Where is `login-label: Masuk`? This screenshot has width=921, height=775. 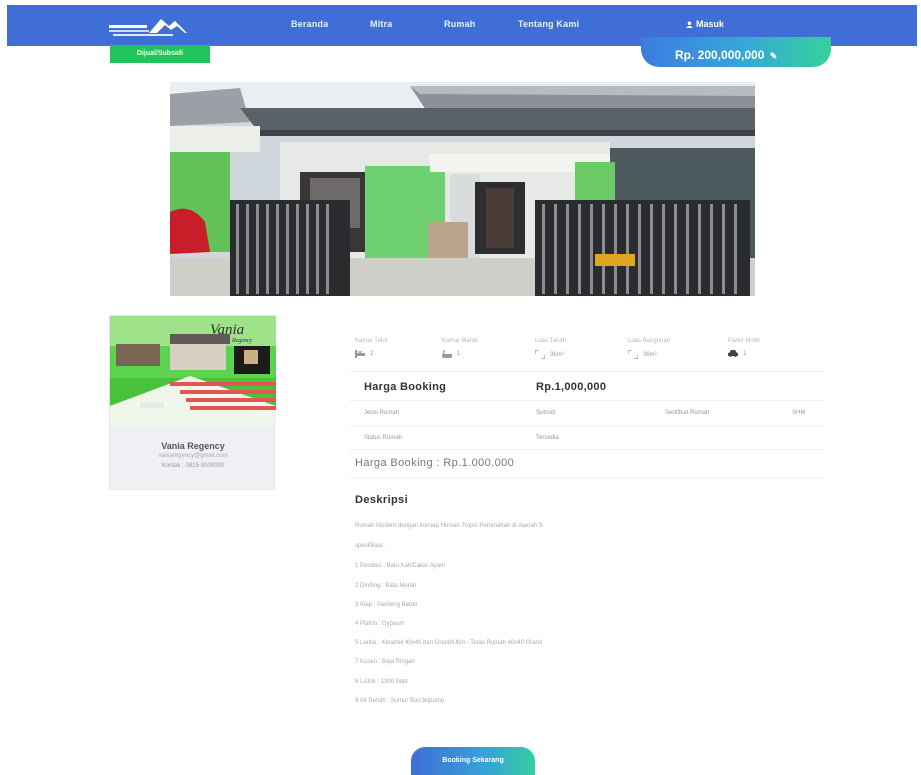
login-label: Masuk is located at coordinates (710, 24).